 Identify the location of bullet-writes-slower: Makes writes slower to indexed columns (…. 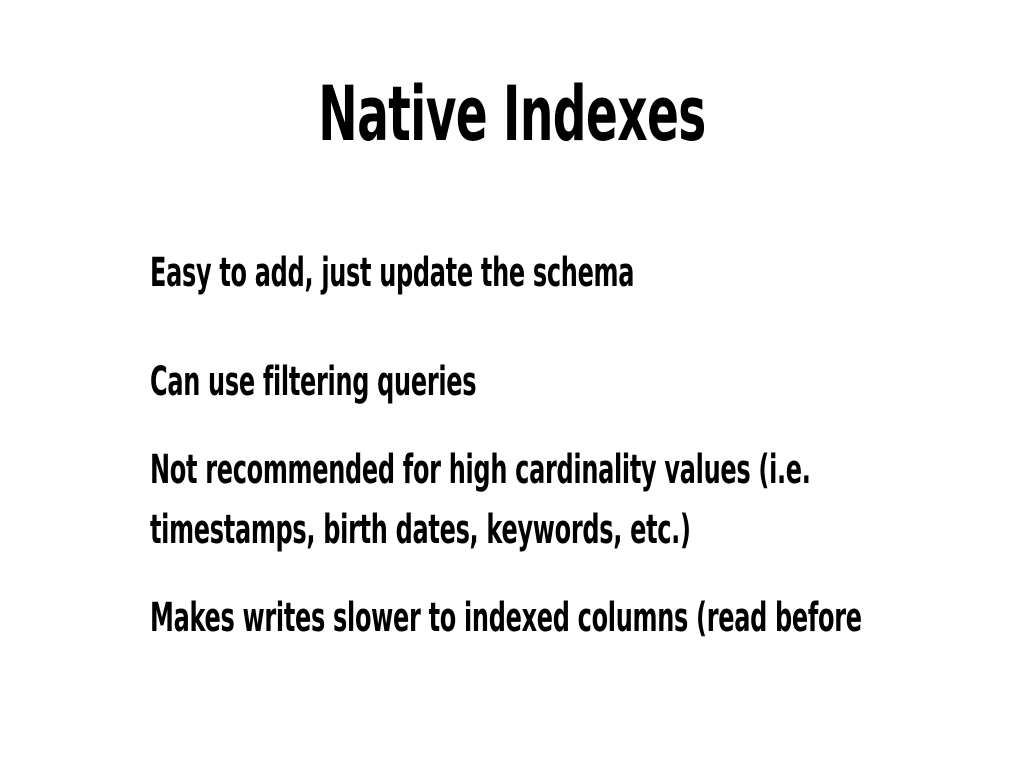
(506, 618).